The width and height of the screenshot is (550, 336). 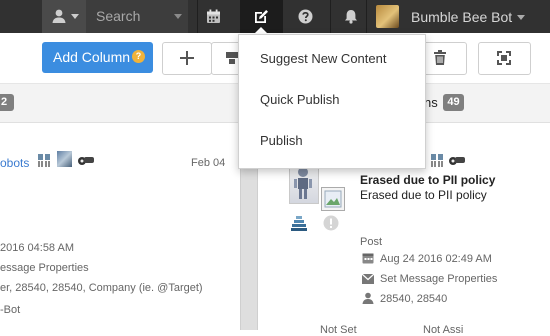 I want to click on status-field: Not Set, so click(x=338, y=330).